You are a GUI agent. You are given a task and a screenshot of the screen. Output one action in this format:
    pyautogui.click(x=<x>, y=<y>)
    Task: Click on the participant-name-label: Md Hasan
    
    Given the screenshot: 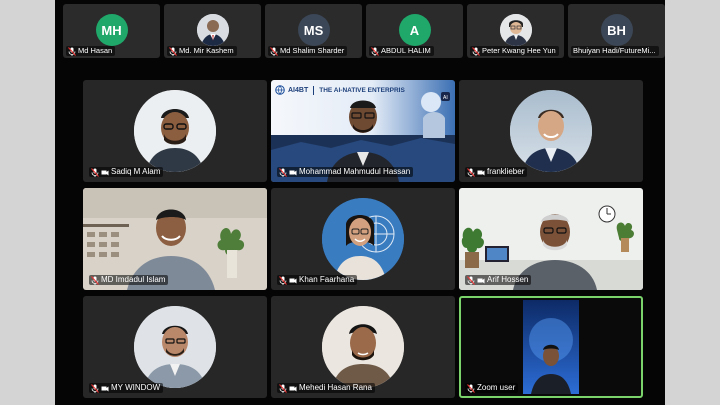 What is the action you would take?
    pyautogui.click(x=91, y=51)
    